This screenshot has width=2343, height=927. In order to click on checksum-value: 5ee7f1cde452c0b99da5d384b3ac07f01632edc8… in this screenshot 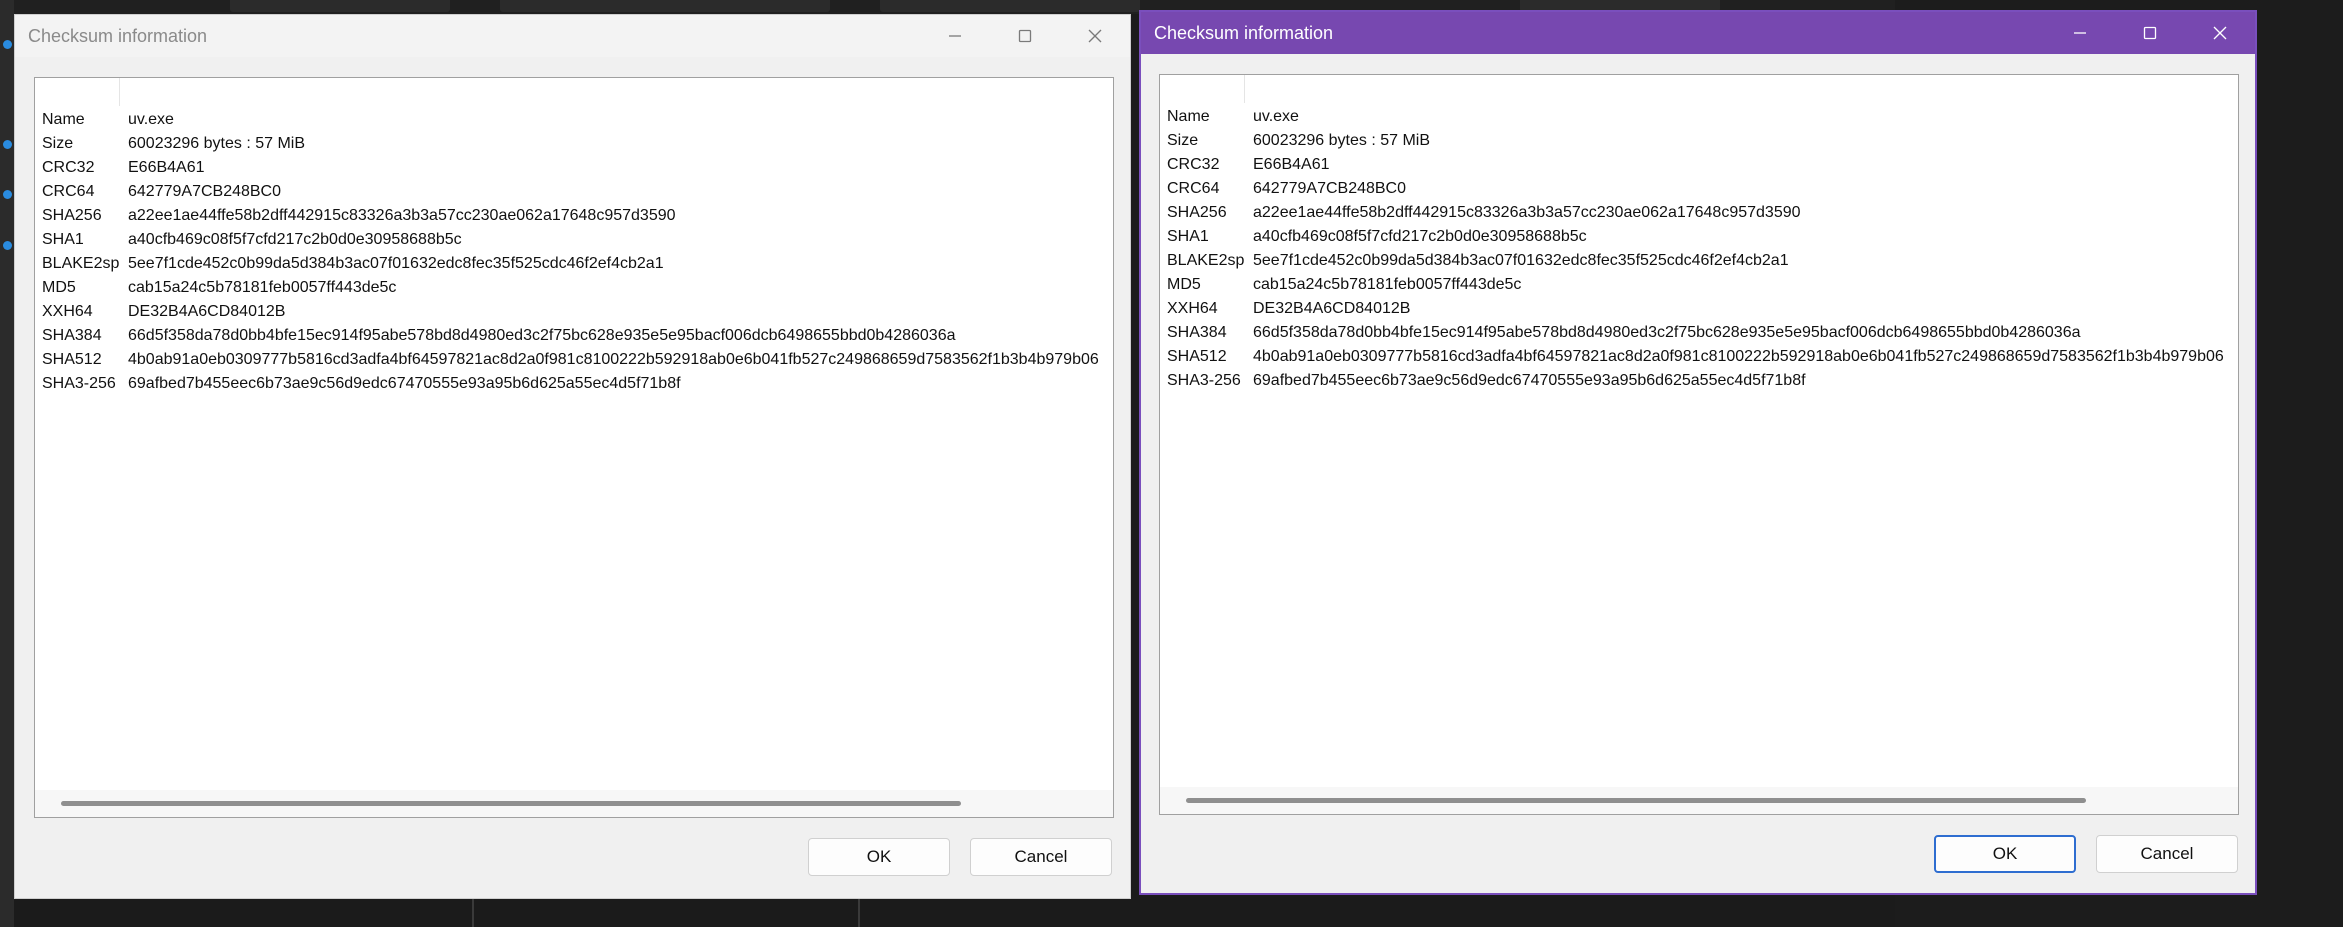, I will do `click(1521, 260)`.